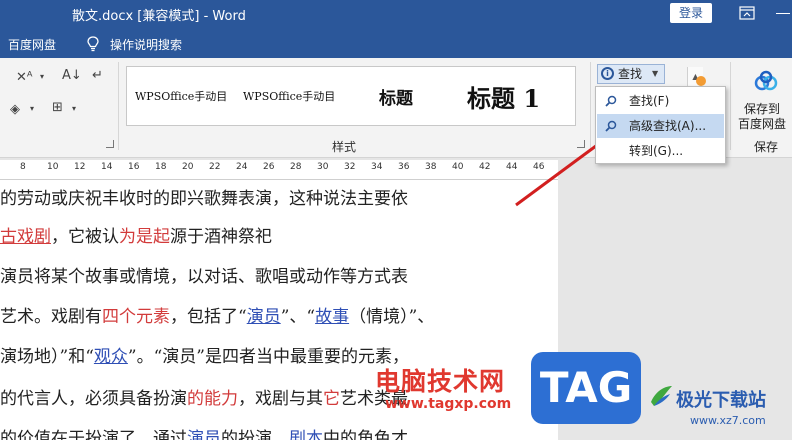 Image resolution: width=792 pixels, height=440 pixels. I want to click on doc-text: 源于酒神祭祀, so click(221, 237).